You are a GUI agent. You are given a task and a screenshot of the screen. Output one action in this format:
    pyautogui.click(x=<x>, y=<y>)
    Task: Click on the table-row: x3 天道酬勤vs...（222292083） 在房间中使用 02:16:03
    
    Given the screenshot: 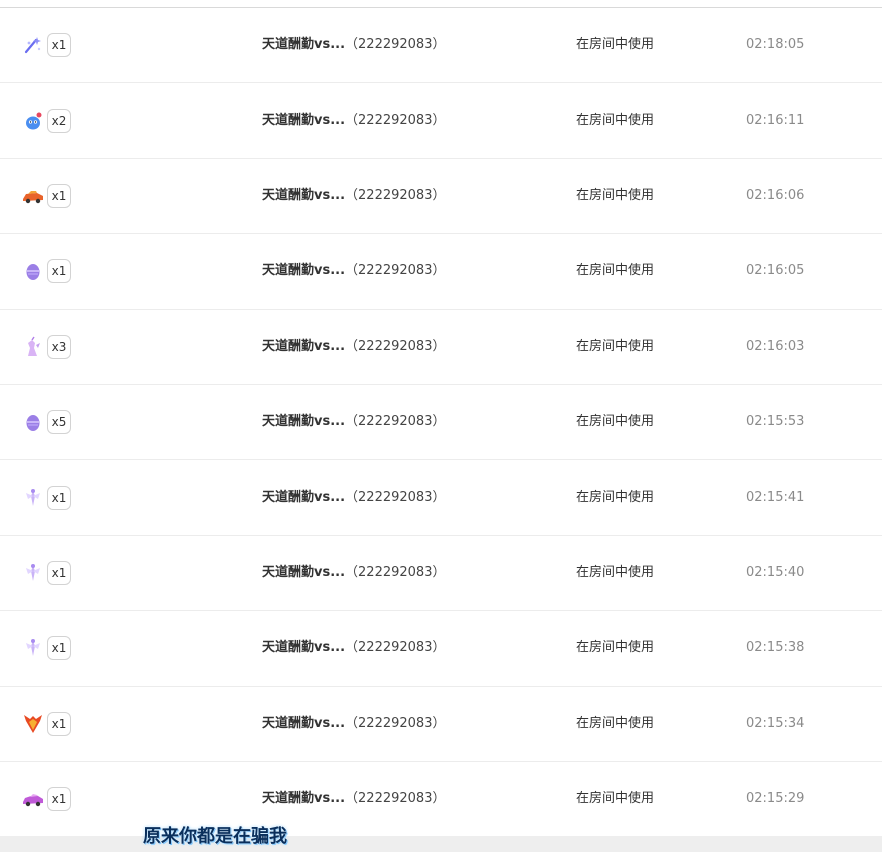 What is the action you would take?
    pyautogui.click(x=441, y=347)
    